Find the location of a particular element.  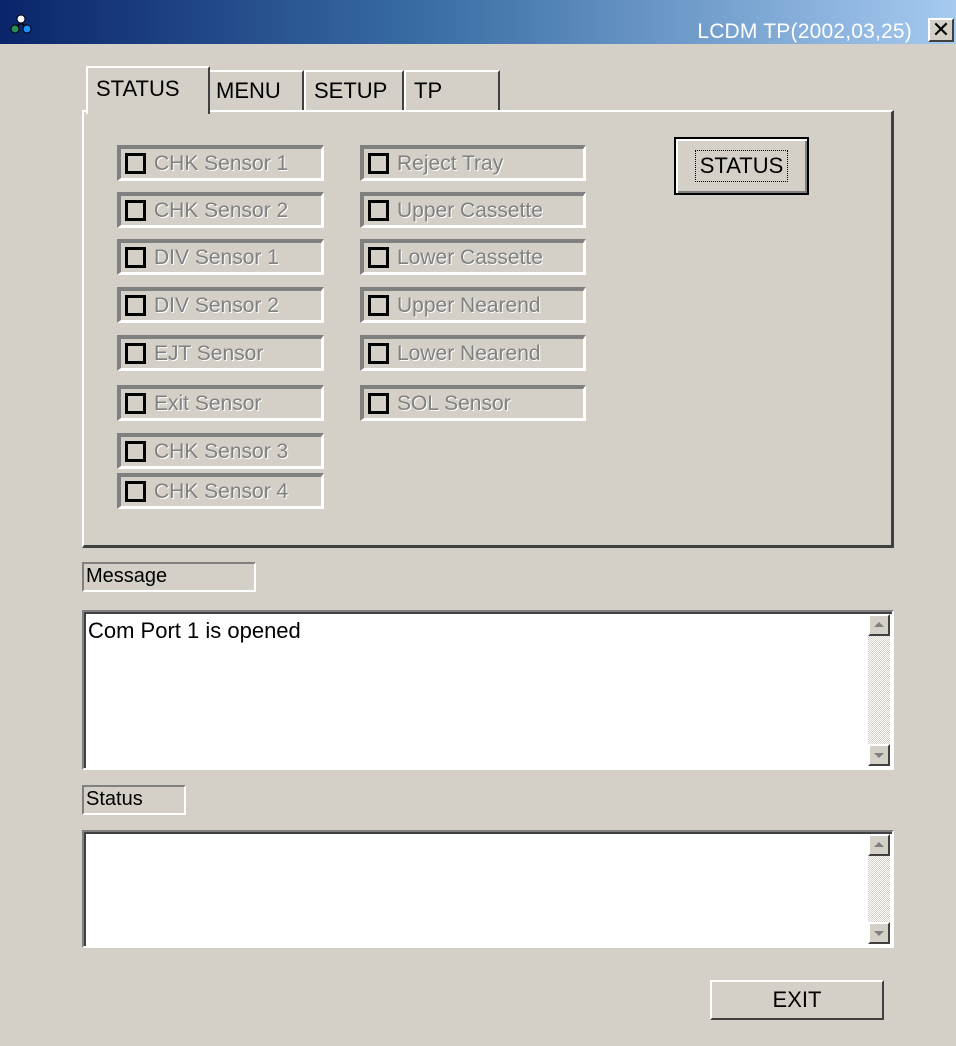

sensor-label: Lower Cassette is located at coordinates (470, 257).